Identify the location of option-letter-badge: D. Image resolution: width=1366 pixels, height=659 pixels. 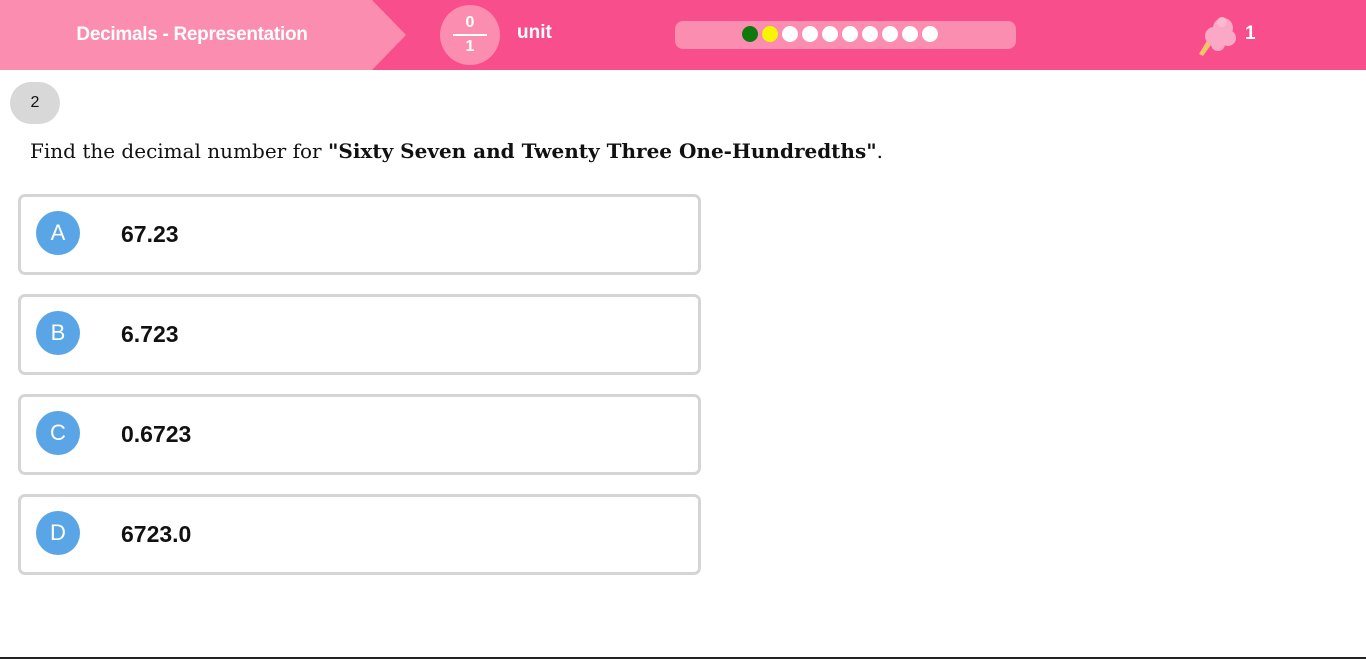
(58, 533).